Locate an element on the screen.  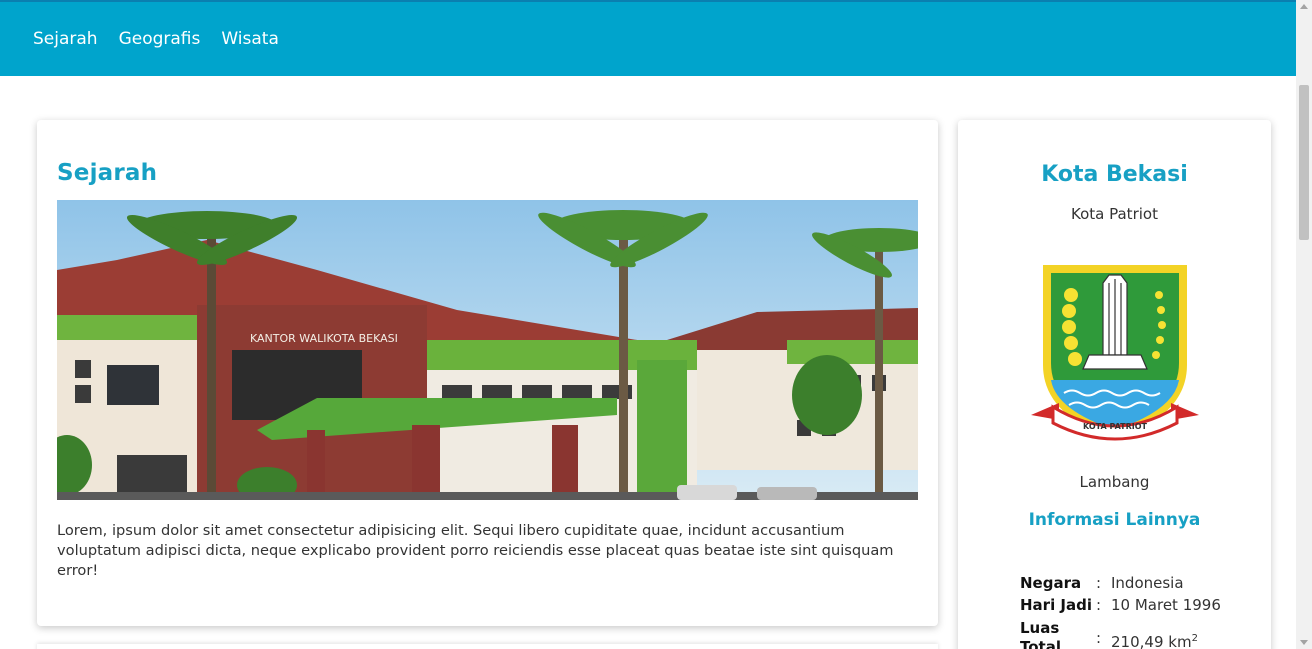
area-unit-superscript: 2 is located at coordinates (1194, 638).